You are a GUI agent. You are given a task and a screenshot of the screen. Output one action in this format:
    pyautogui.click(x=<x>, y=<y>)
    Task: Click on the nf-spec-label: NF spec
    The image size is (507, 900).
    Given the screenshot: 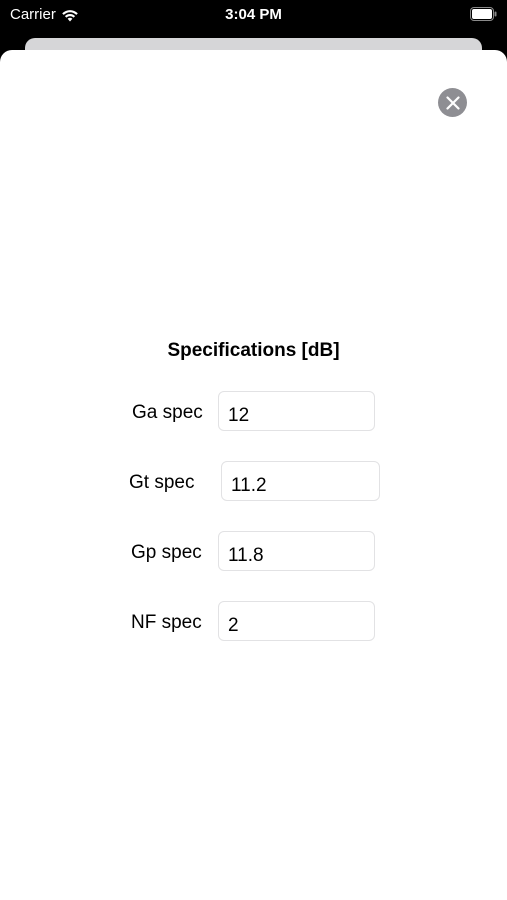 What is the action you would take?
    pyautogui.click(x=166, y=622)
    